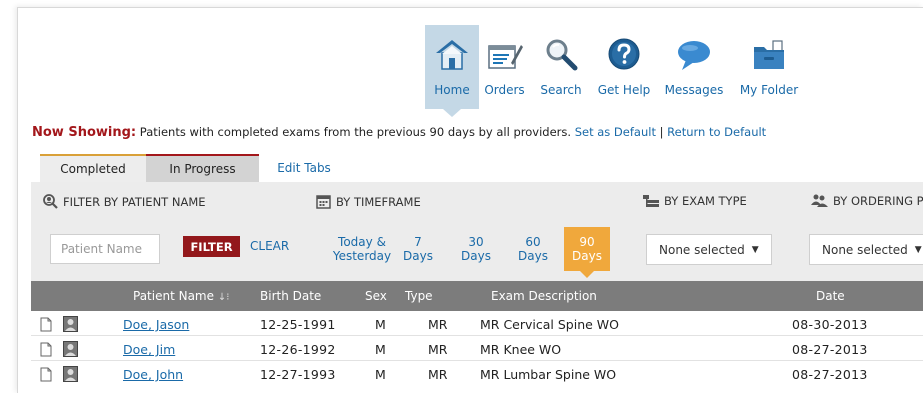 This screenshot has height=393, width=923. Describe the element at coordinates (93, 168) in the screenshot. I see `tab-completed: Completed` at that location.